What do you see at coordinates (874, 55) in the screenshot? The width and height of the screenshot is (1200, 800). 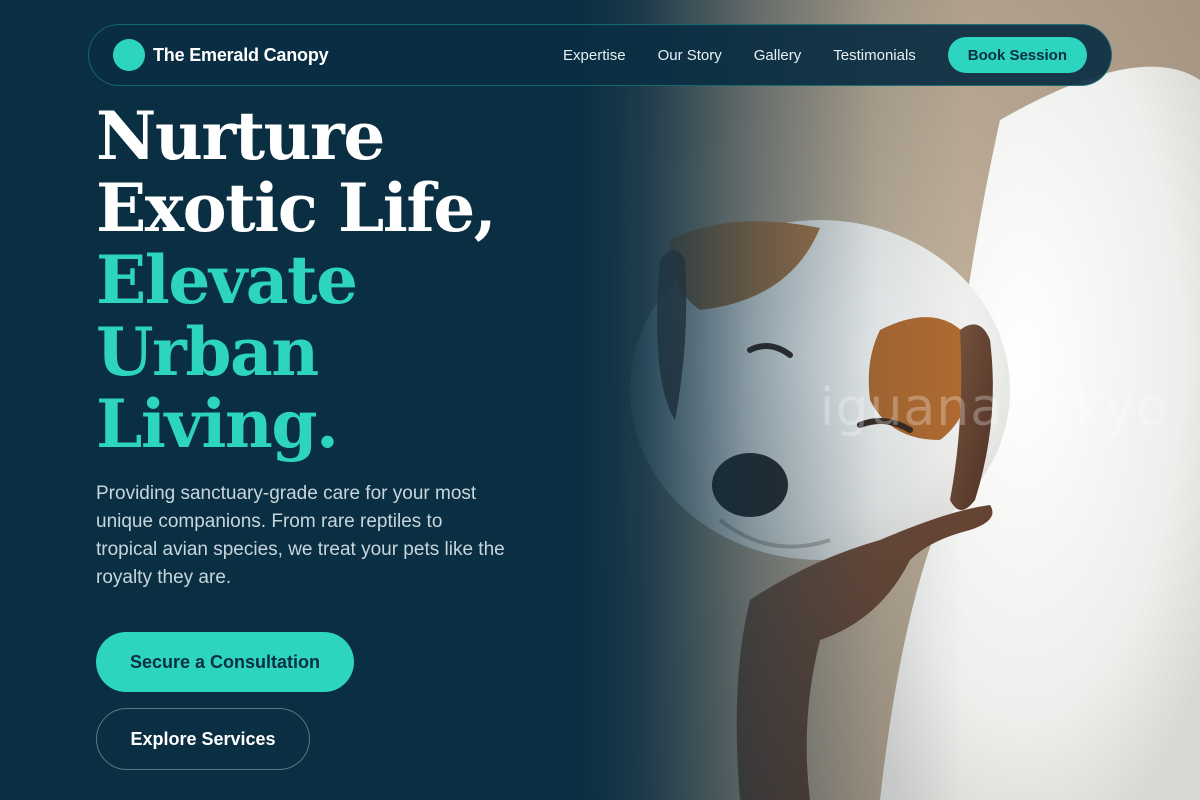 I see `nav-link-testimonials: Testimonials` at bounding box center [874, 55].